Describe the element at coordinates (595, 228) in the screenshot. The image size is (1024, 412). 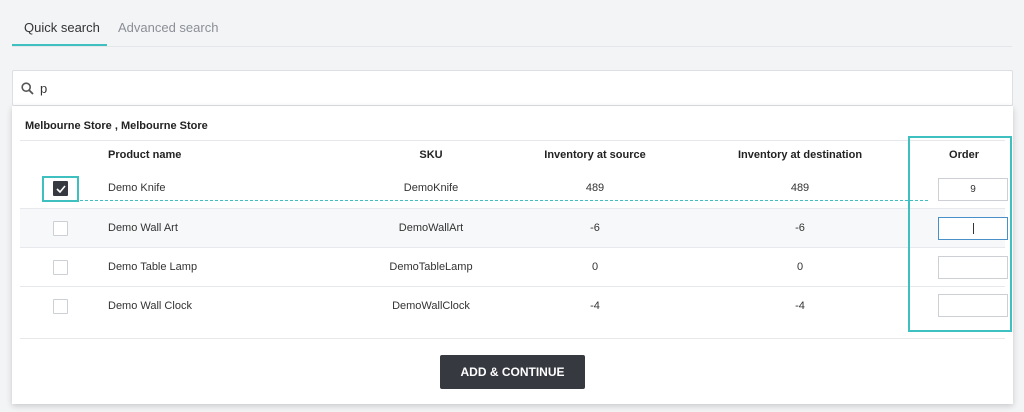
I see `inventory-source: -6` at that location.